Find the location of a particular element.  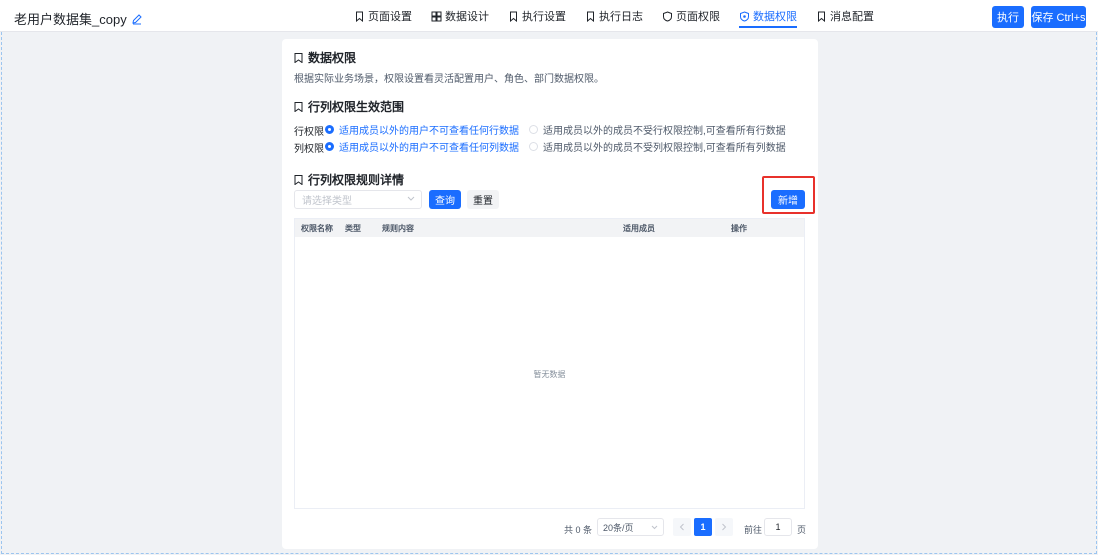

tab-data-permission: 数据权限 is located at coordinates (768, 16).